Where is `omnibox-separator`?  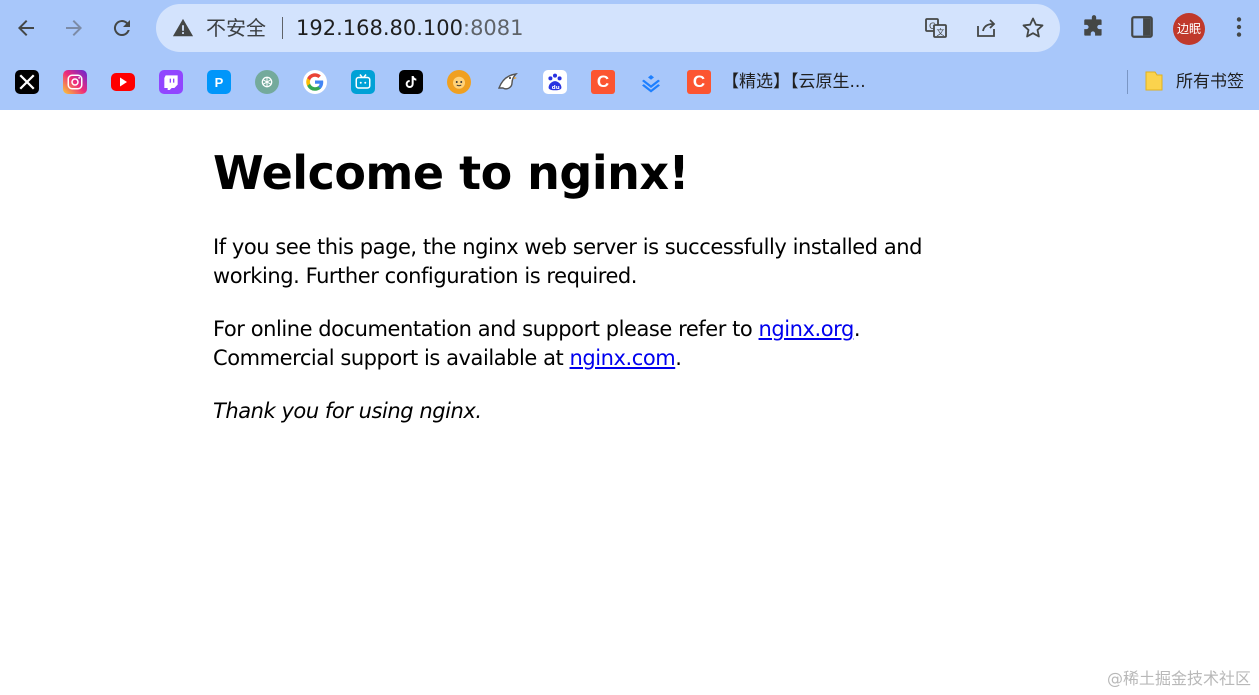 omnibox-separator is located at coordinates (282, 28).